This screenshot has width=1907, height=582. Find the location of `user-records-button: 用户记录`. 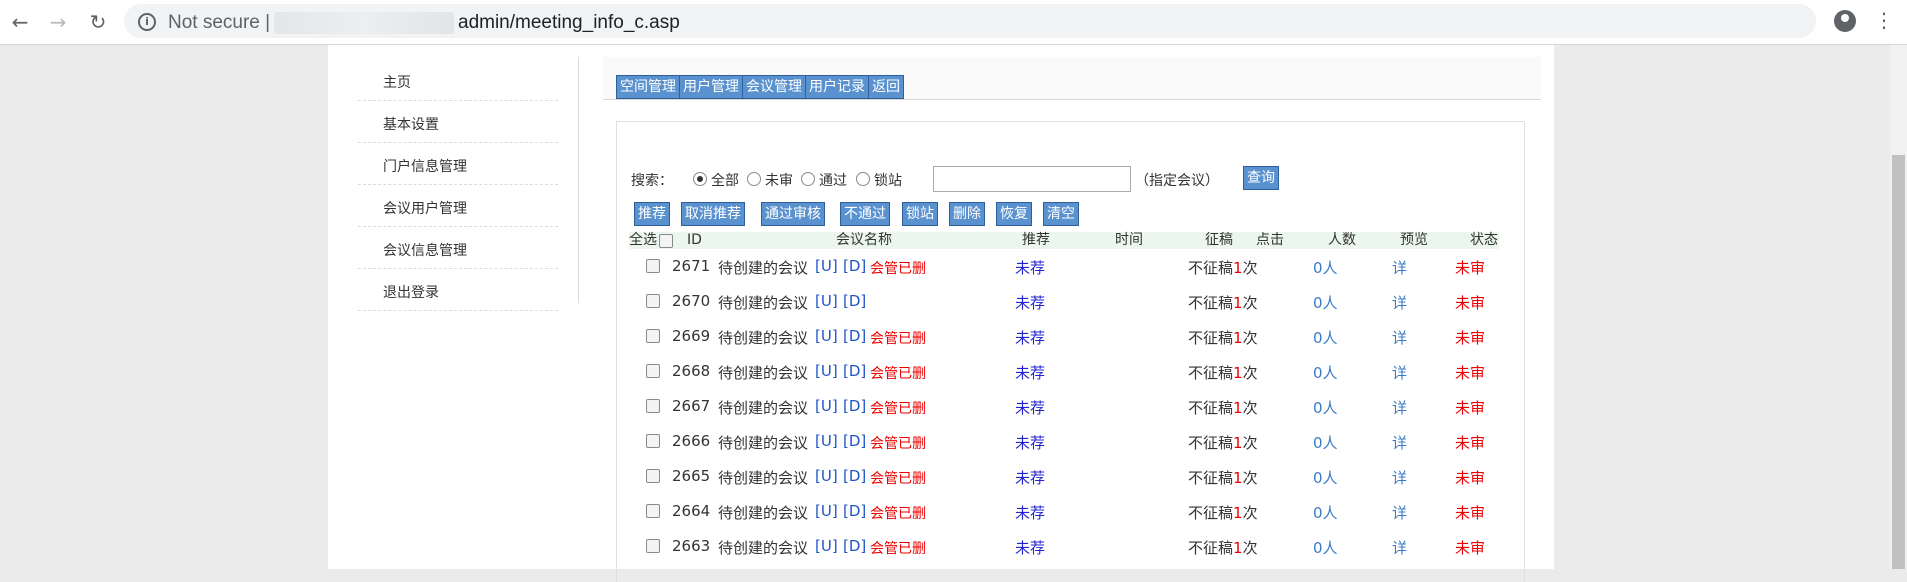

user-records-button: 用户记录 is located at coordinates (837, 87).